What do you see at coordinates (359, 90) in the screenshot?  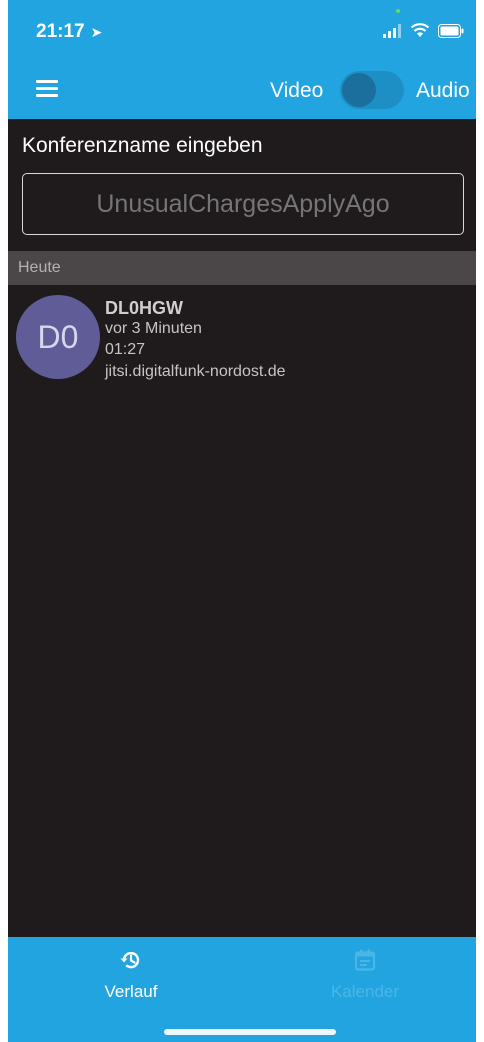 I see `toggle-knob` at bounding box center [359, 90].